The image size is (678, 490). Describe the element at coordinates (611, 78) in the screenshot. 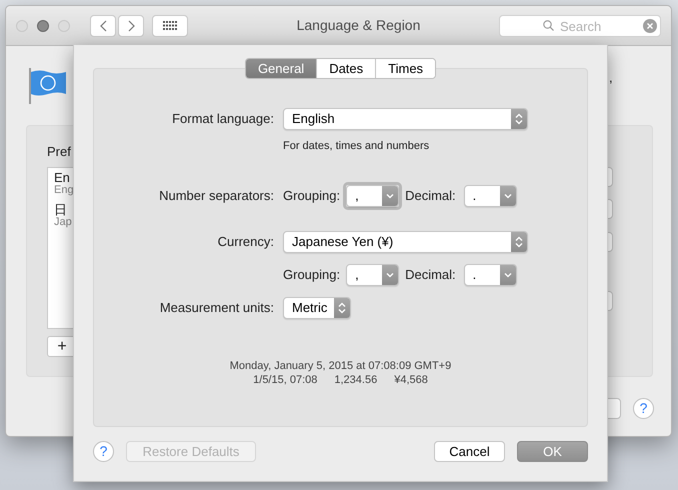

I see `description-text: ,` at that location.